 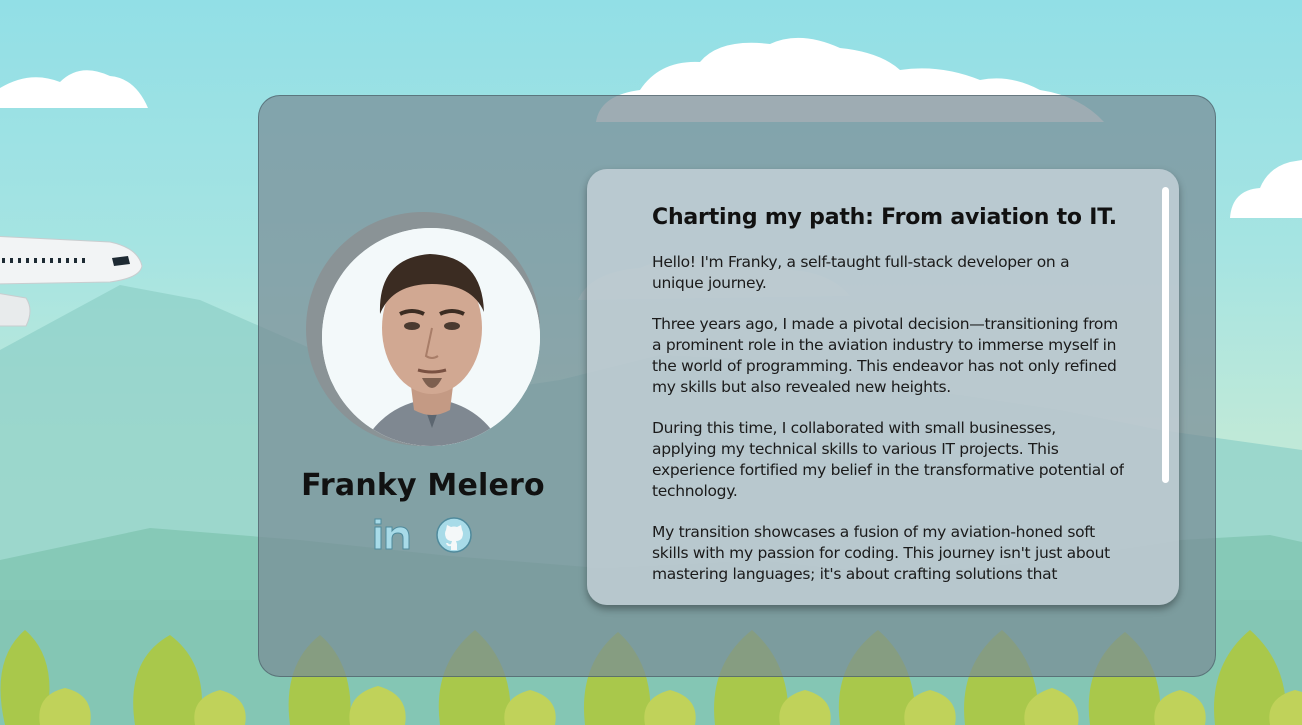 I want to click on about-scrollbar, so click(x=1165, y=335).